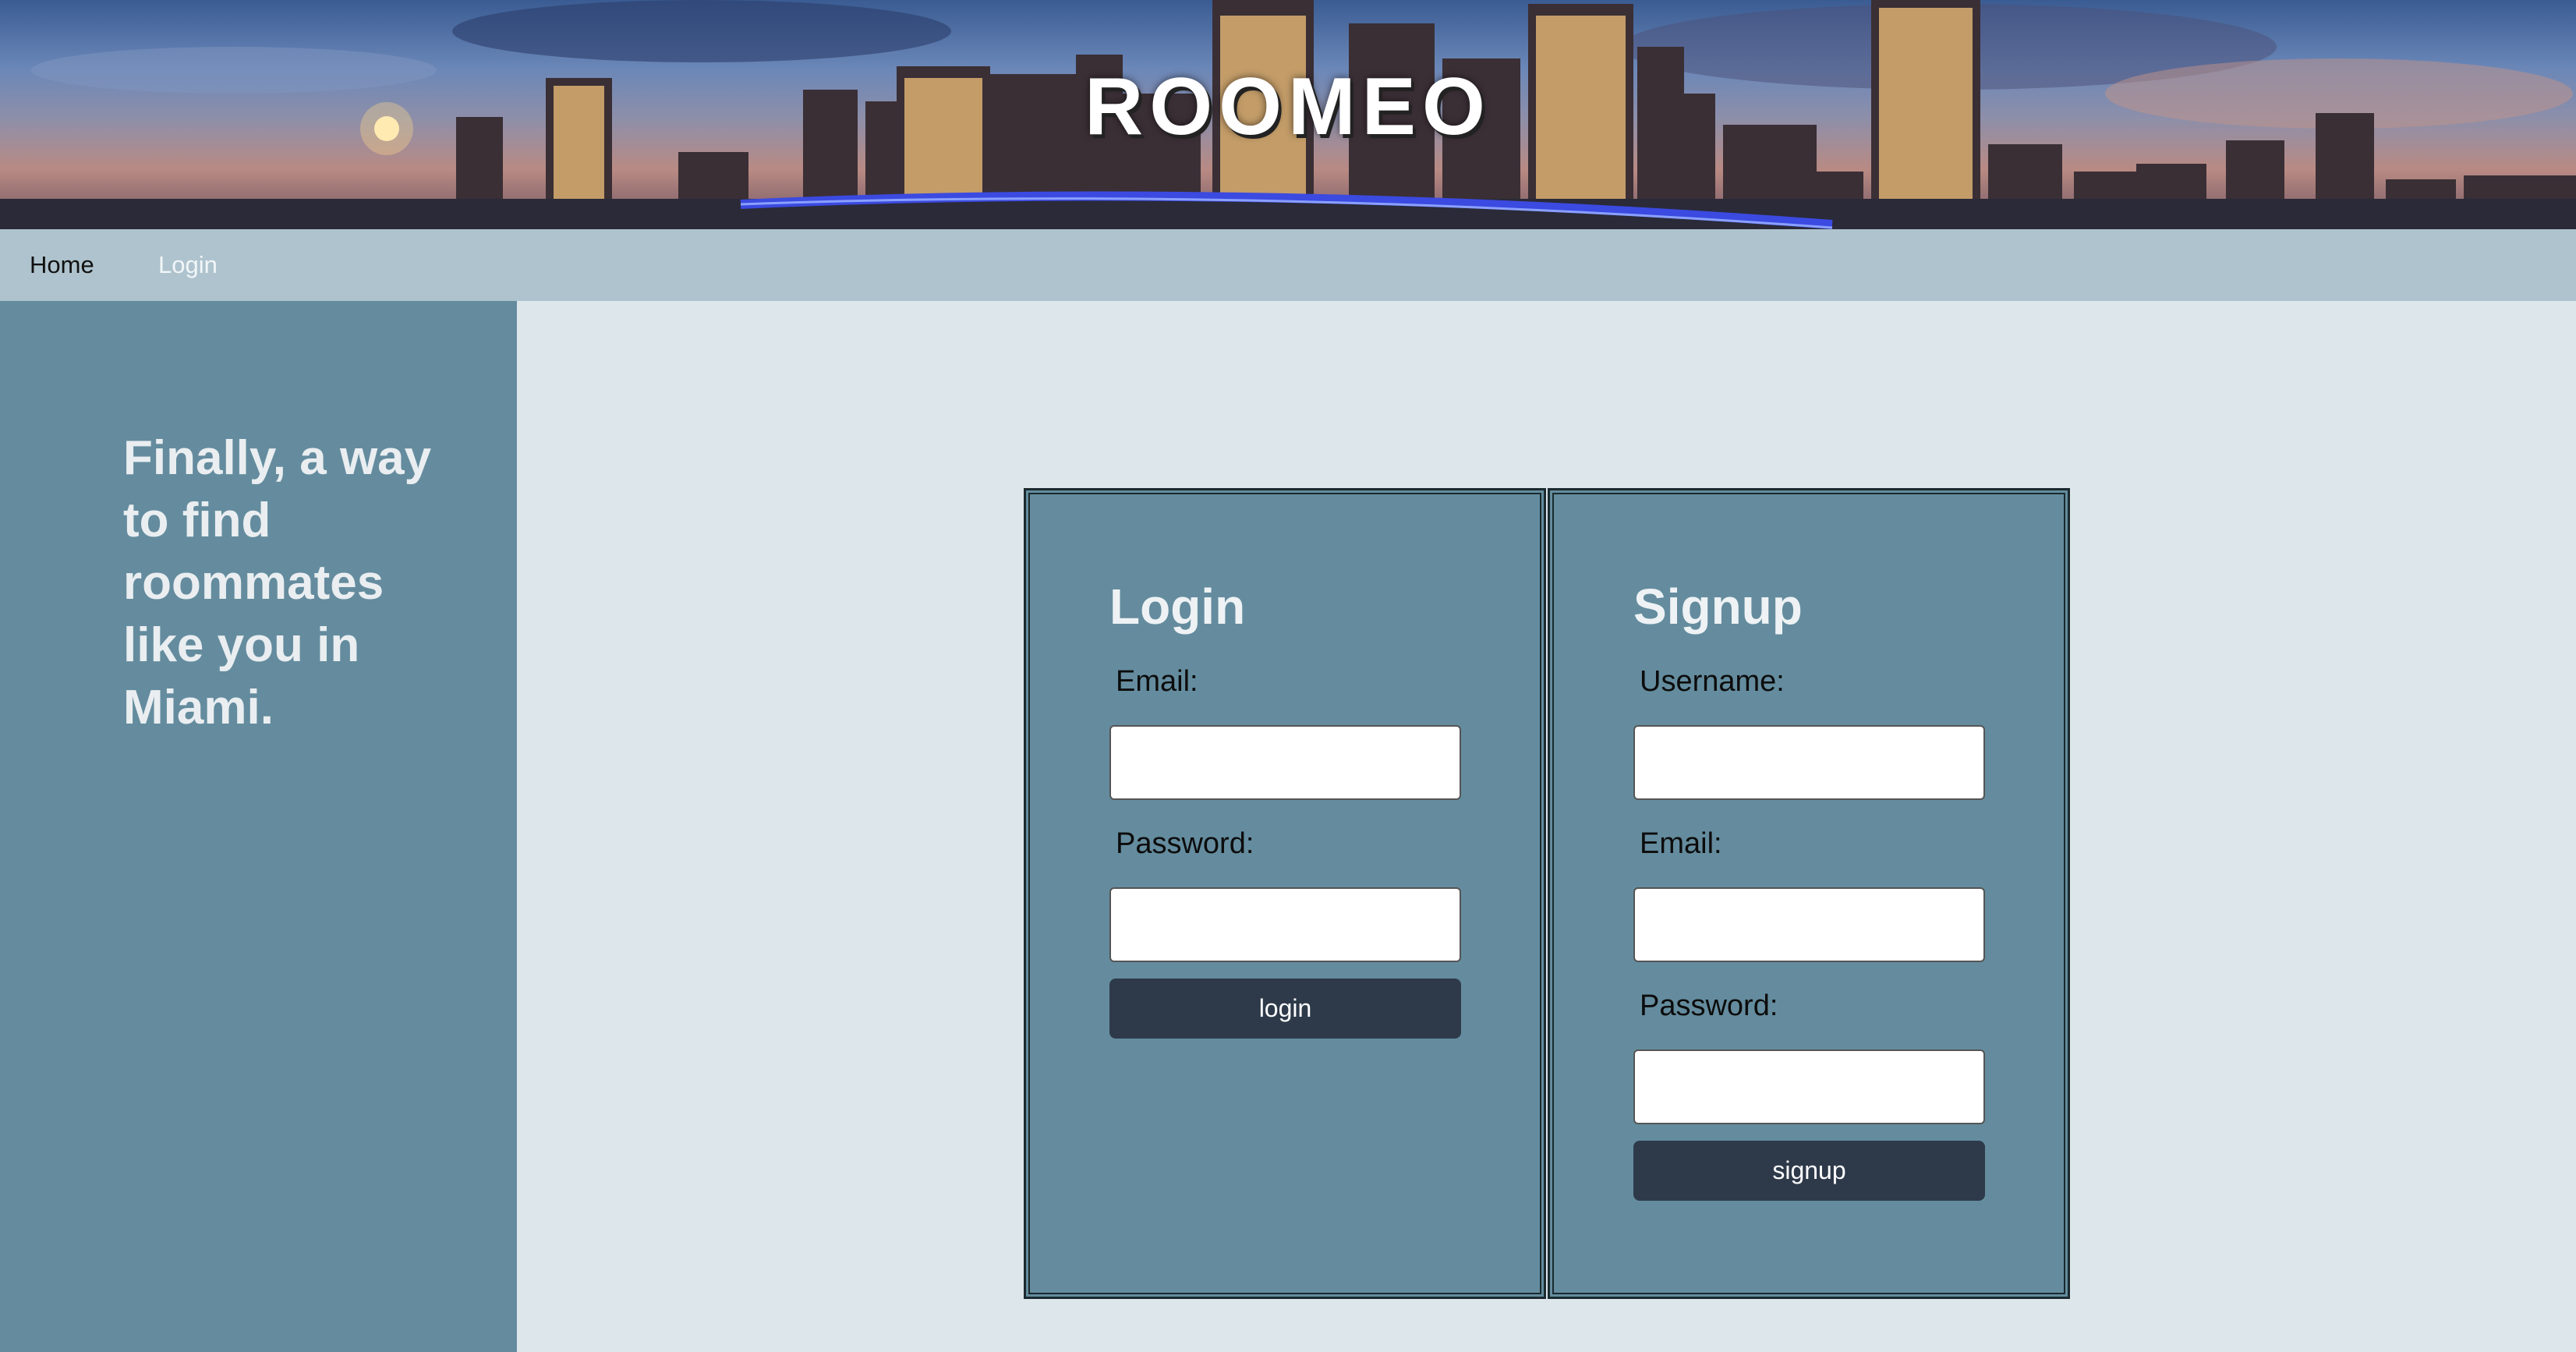 The image size is (2576, 1352). What do you see at coordinates (1681, 844) in the screenshot?
I see `signup-email-label: Email:` at bounding box center [1681, 844].